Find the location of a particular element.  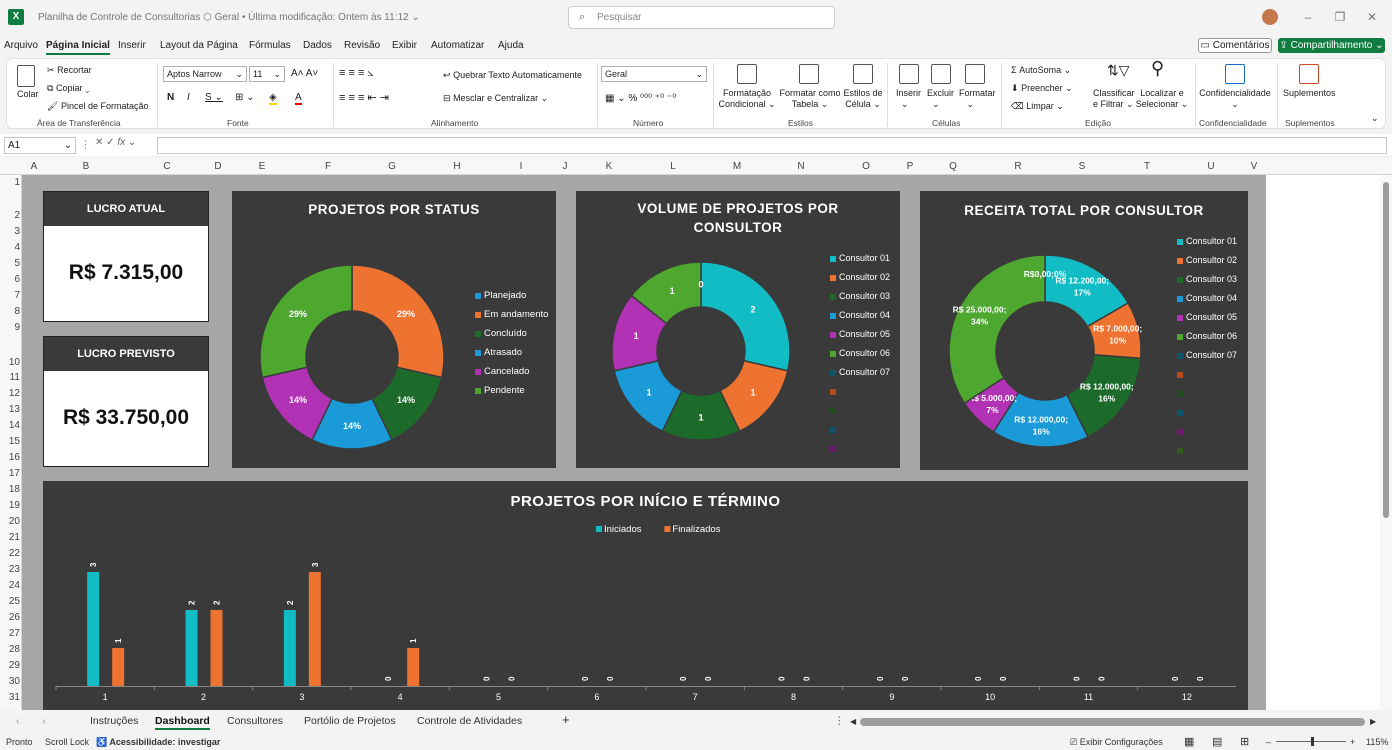

column-header: R is located at coordinates (1018, 166).